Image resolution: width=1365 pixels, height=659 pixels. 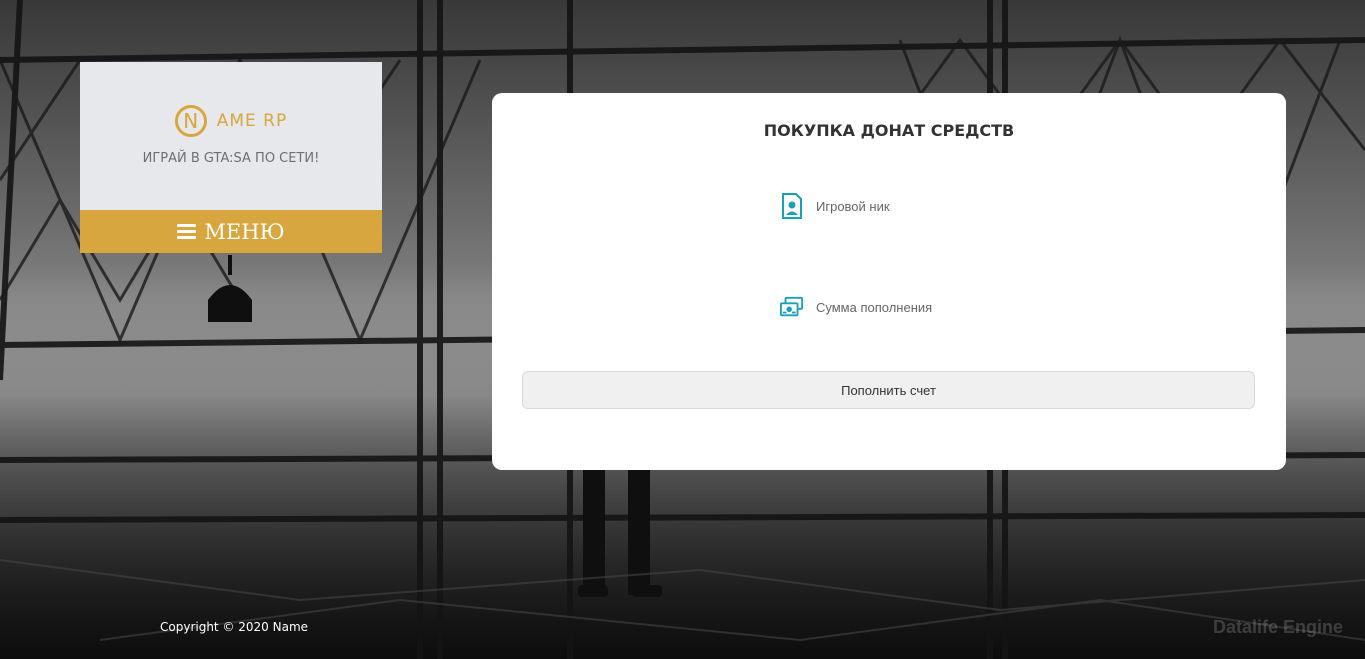 What do you see at coordinates (231, 158) in the screenshot?
I see `logo-tagline: ИГРАЙ В GTA:SA ПО СЕТИ!` at bounding box center [231, 158].